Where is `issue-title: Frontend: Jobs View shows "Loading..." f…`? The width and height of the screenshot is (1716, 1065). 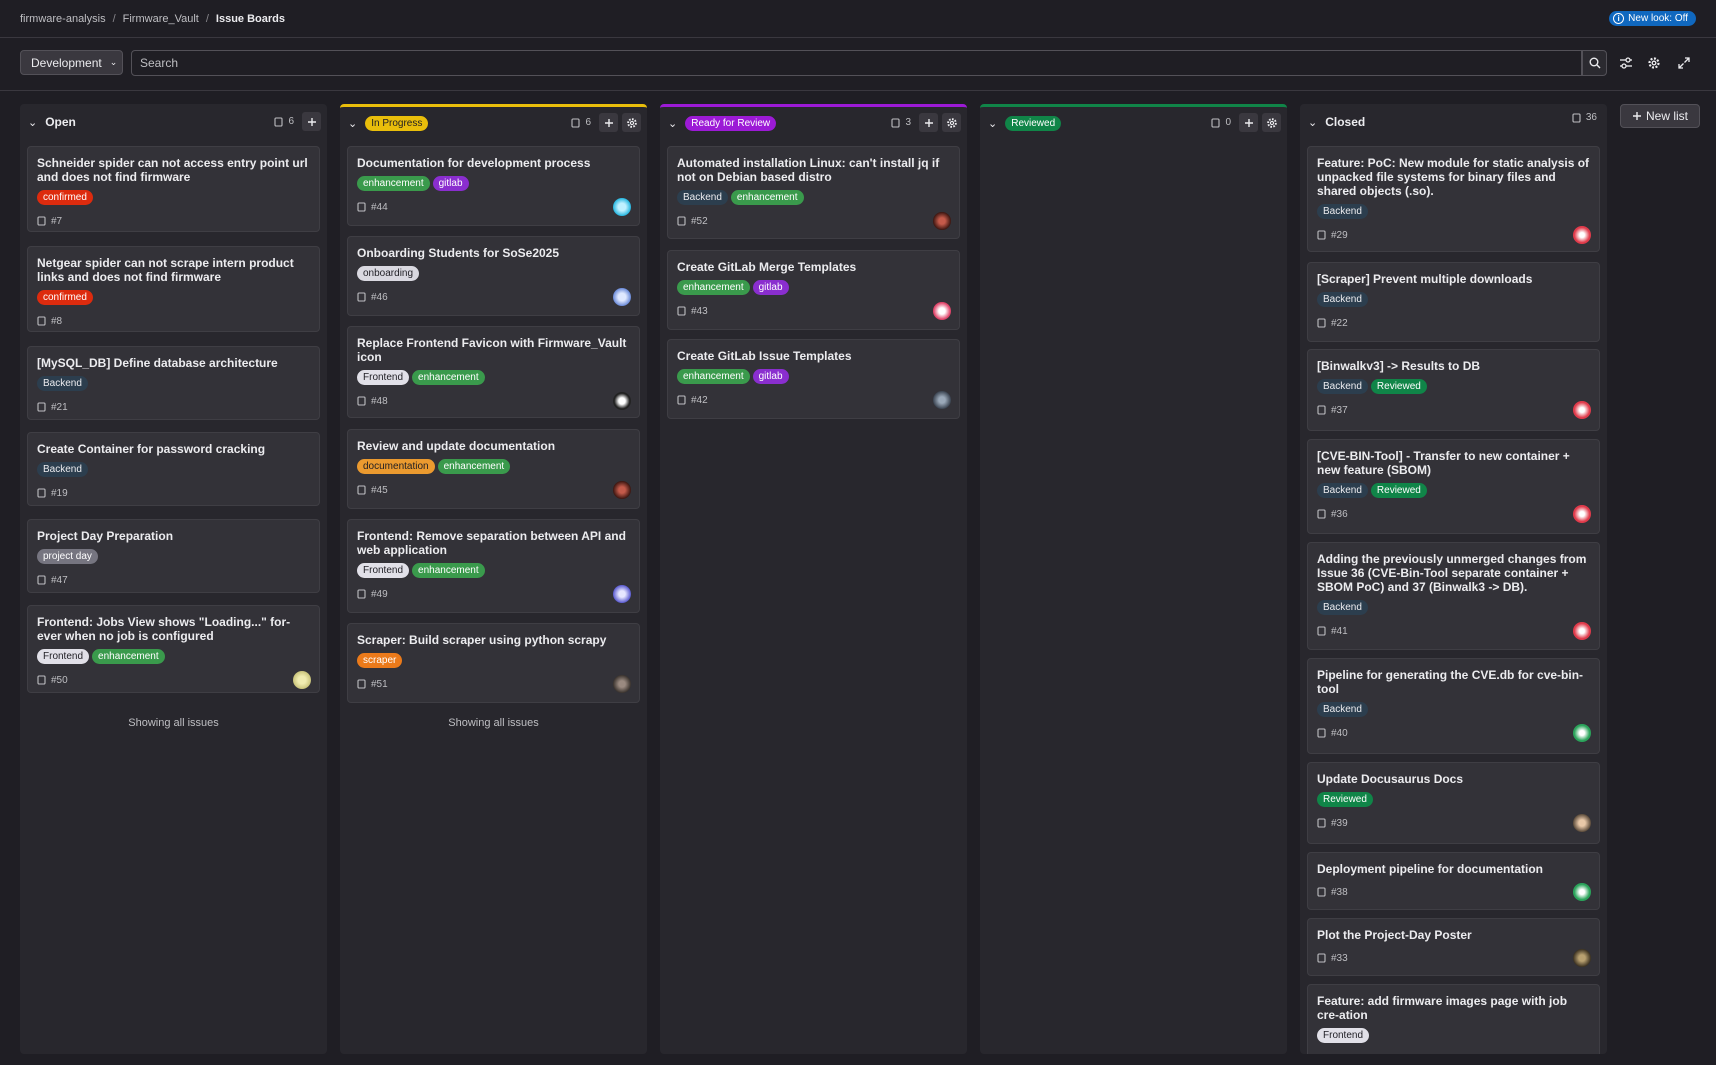
issue-title: Frontend: Jobs View shows "Loading..." f… is located at coordinates (173, 629).